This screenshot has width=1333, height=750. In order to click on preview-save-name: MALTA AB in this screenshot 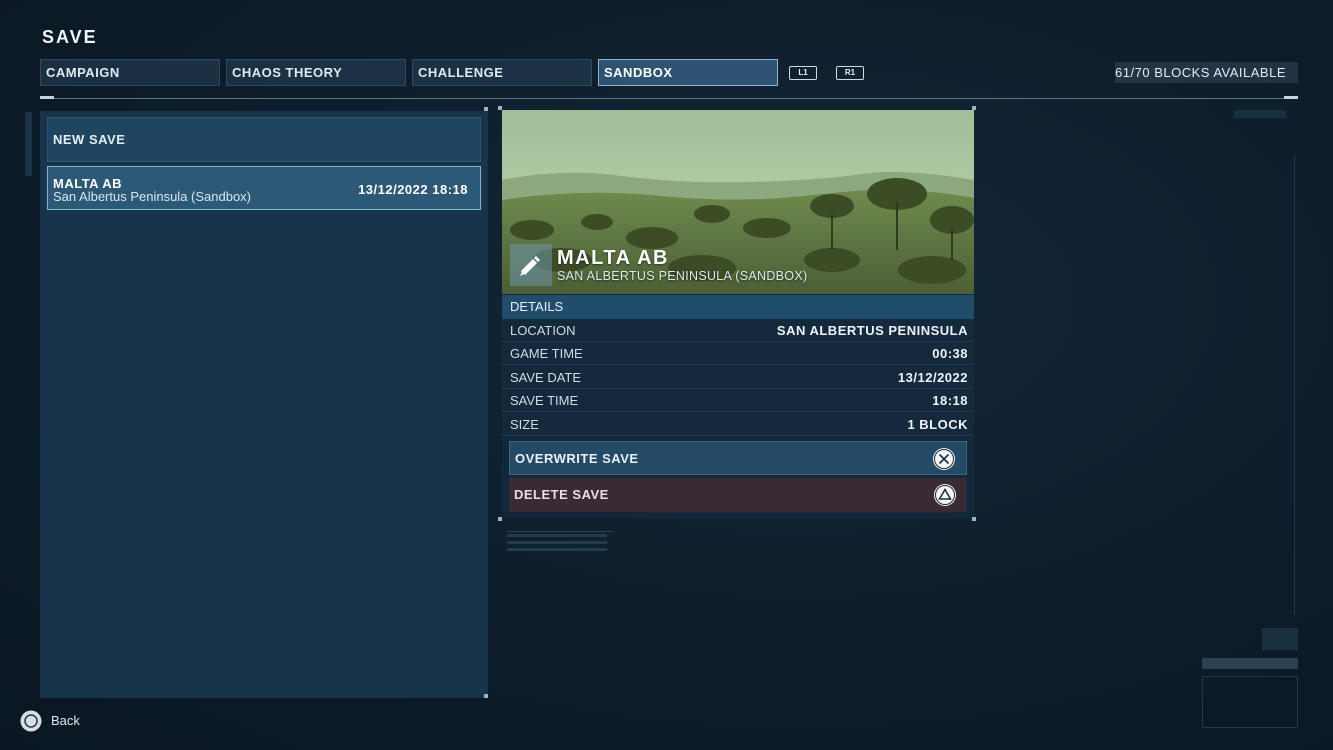, I will do `click(613, 258)`.